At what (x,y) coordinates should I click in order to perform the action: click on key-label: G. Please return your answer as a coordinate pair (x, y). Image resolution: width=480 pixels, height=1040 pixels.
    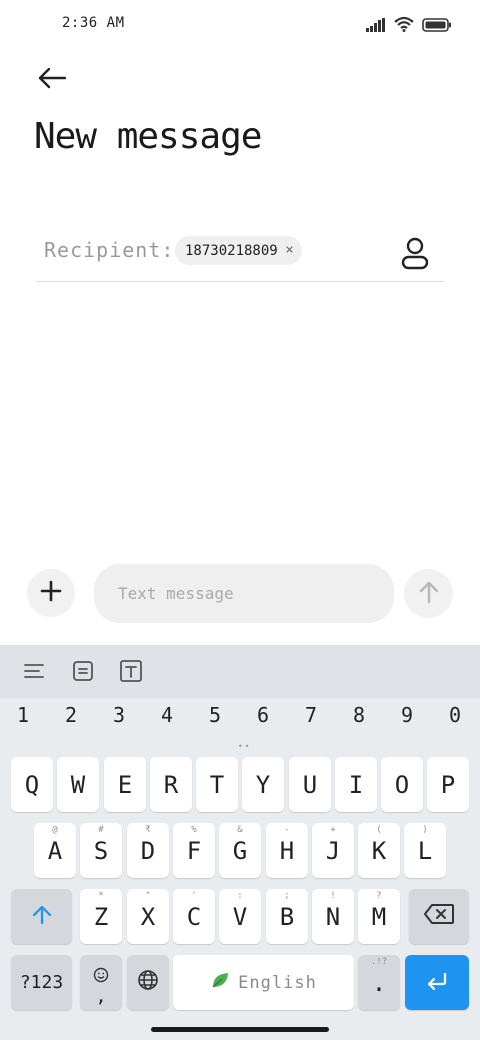
    Looking at the image, I should click on (240, 850).